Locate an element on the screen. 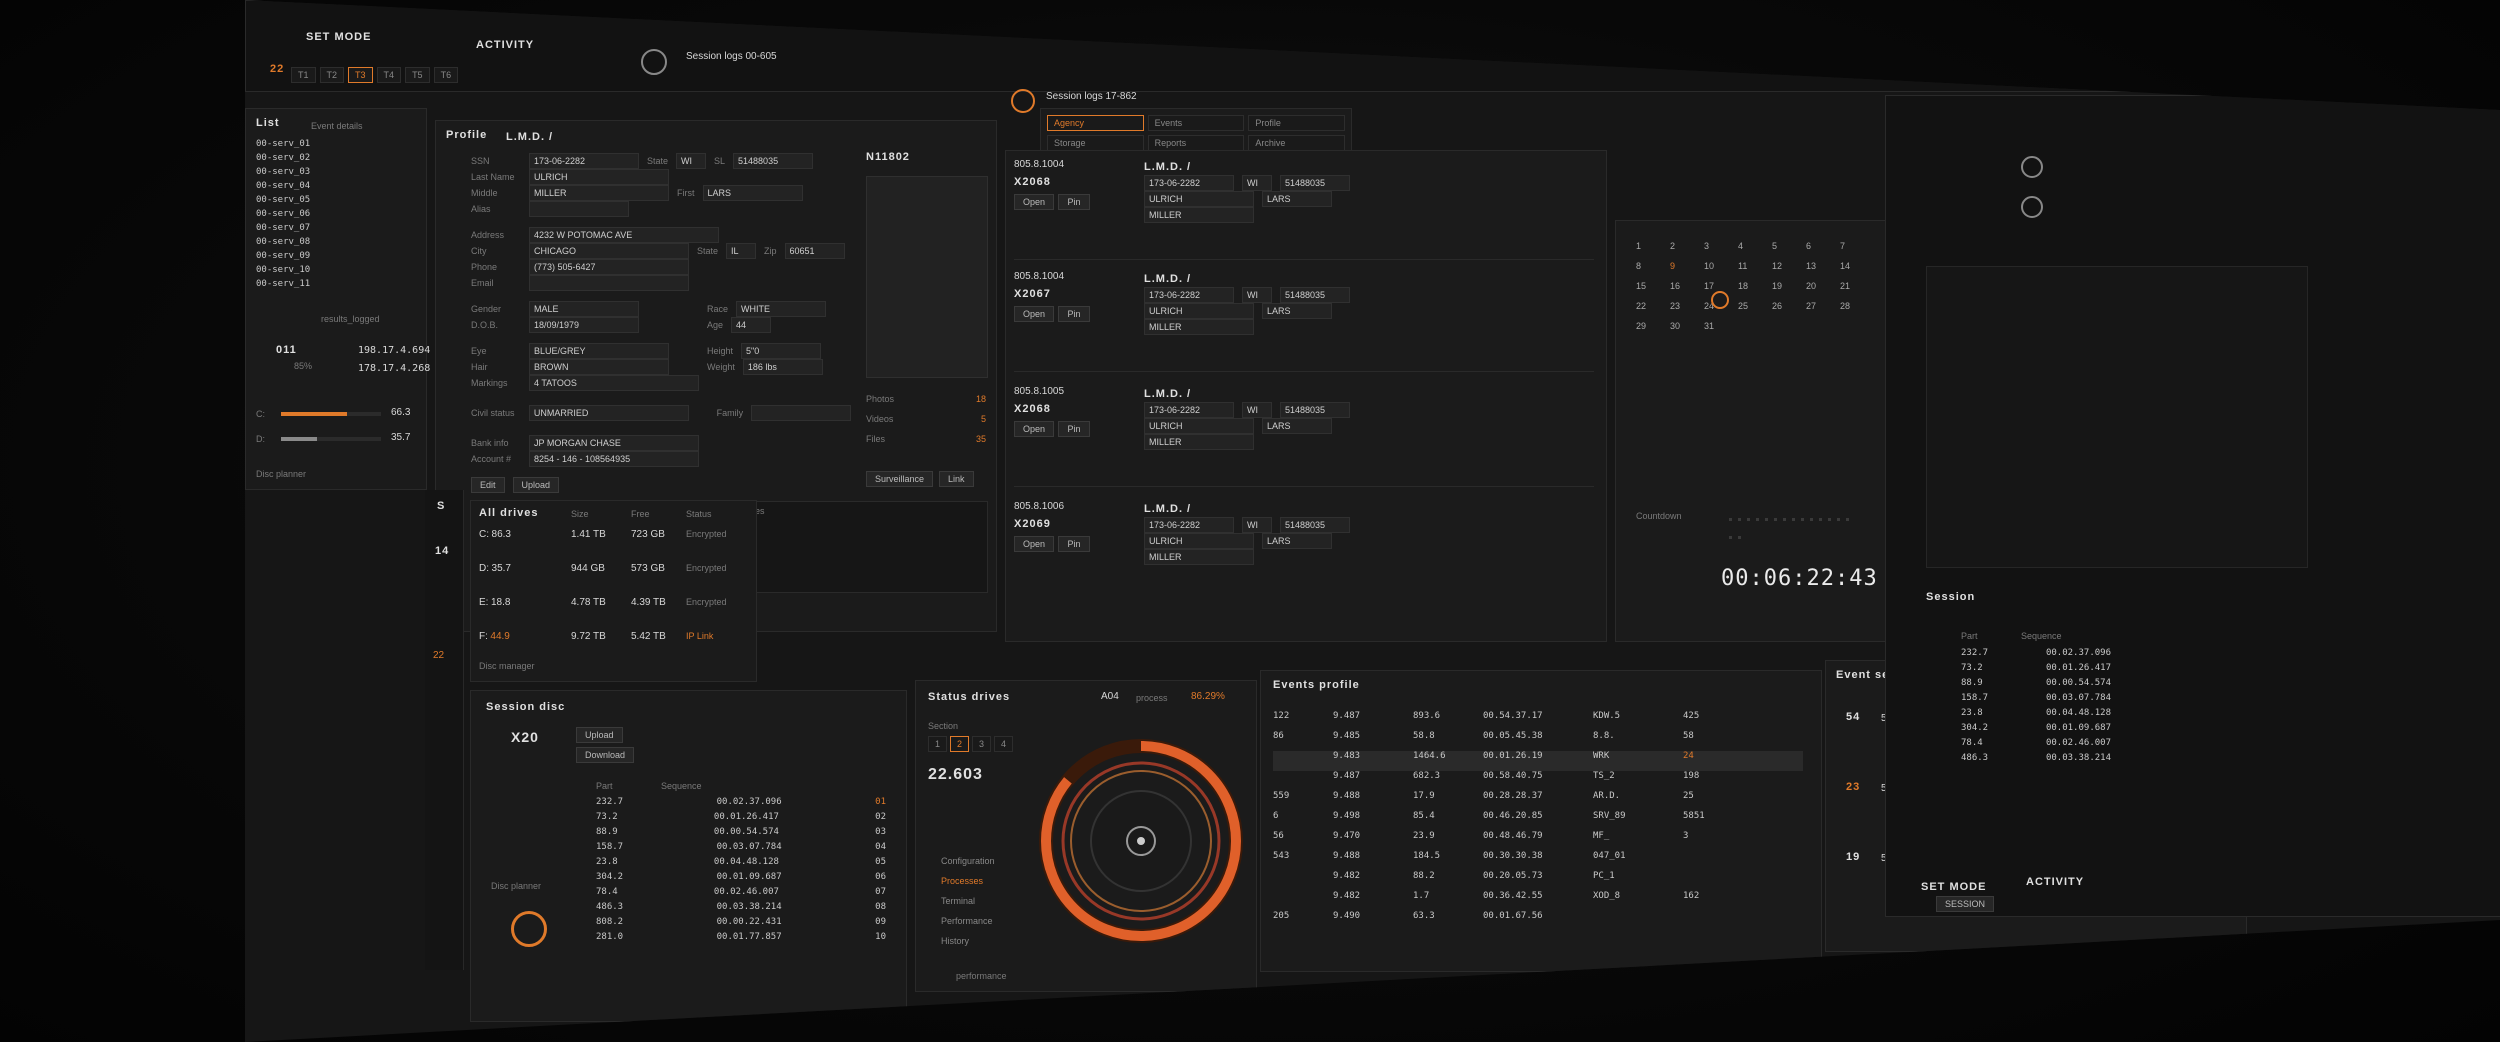 Image resolution: width=2500 pixels, height=1042 pixels. drive-row: C: 86.3 1.41 TB 723 GB Encrypted is located at coordinates (614, 534).